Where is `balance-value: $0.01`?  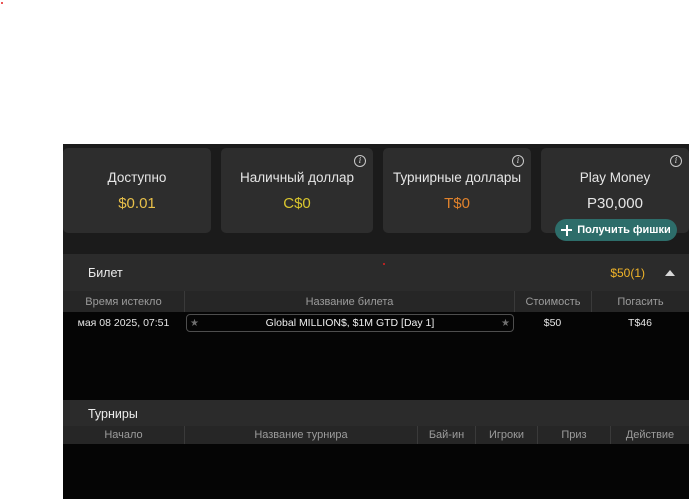
balance-value: $0.01 is located at coordinates (137, 203).